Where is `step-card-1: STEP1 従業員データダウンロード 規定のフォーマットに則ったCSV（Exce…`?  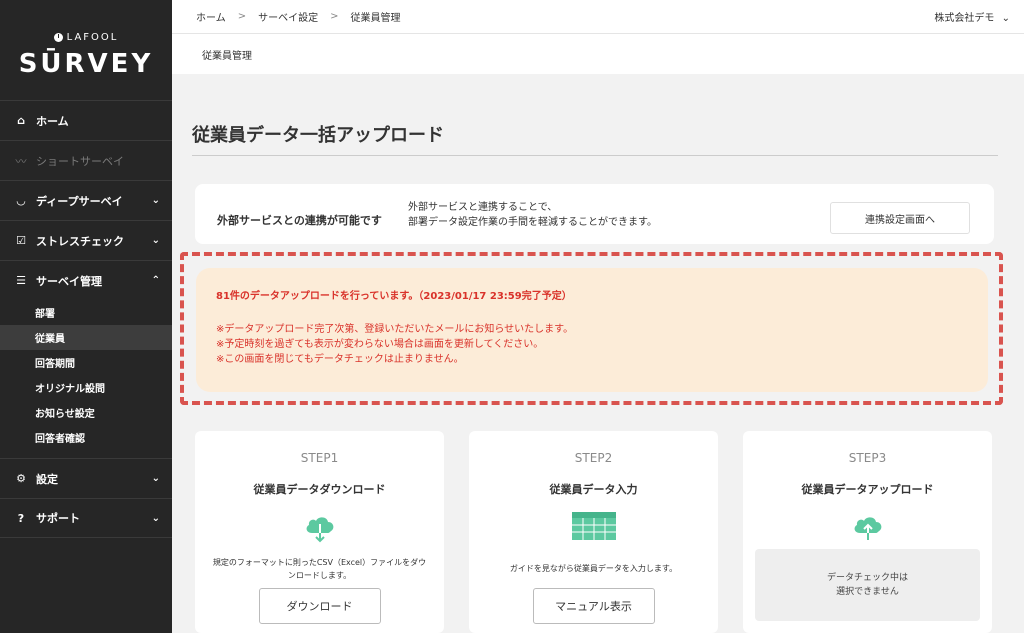 step-card-1: STEP1 従業員データダウンロード 規定のフォーマットに則ったCSV（Exce… is located at coordinates (319, 532).